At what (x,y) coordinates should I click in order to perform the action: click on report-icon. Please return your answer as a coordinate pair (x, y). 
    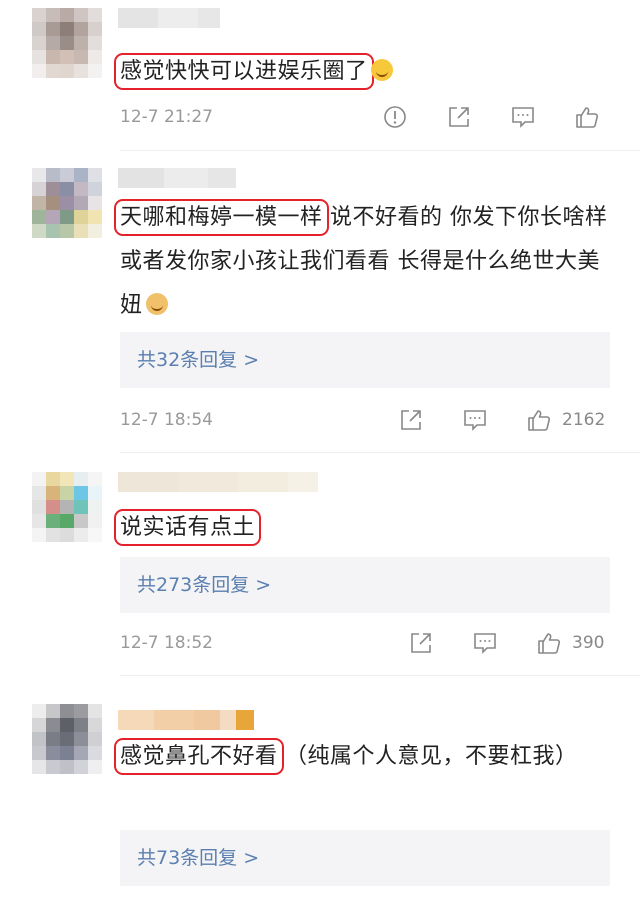
    Looking at the image, I should click on (395, 117).